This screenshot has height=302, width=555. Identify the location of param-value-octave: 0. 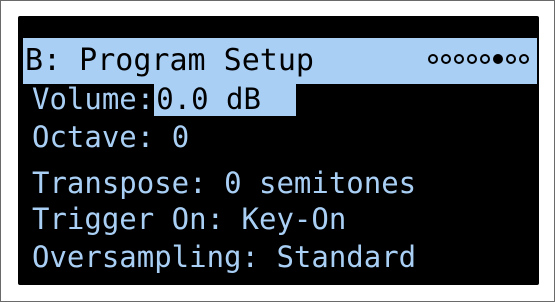
(180, 137).